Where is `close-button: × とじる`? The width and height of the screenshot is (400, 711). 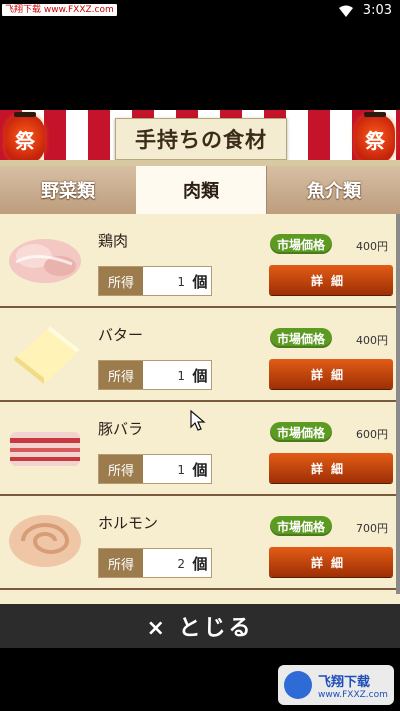 close-button: × とじる is located at coordinates (200, 626).